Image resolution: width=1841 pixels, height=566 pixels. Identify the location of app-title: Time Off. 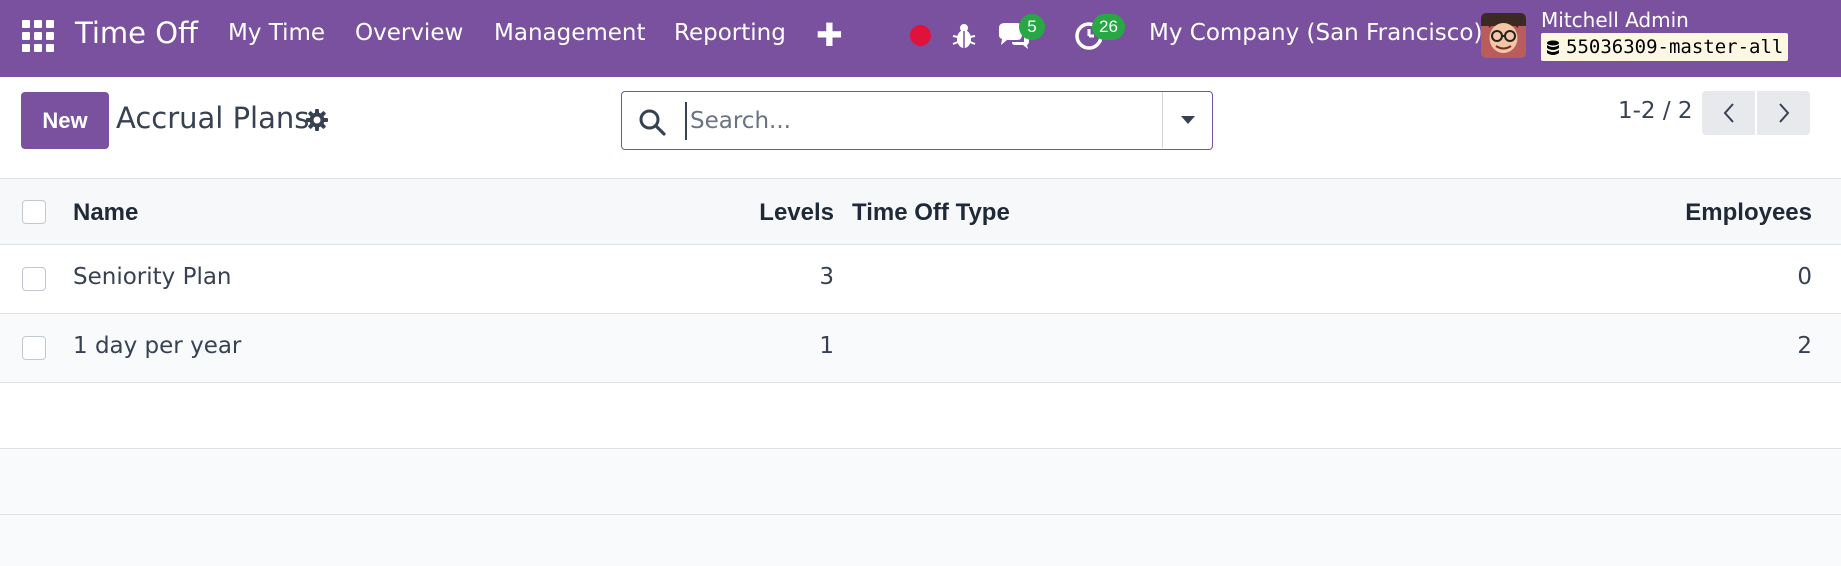
(136, 33).